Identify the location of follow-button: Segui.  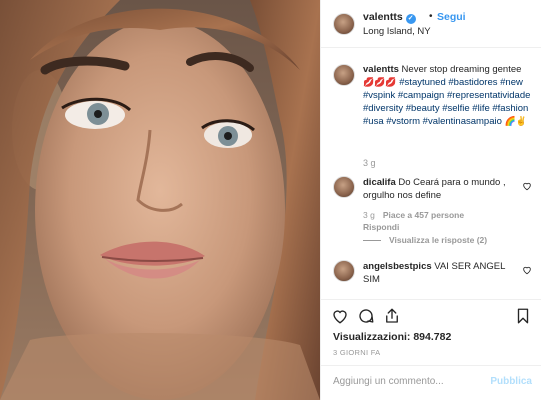
(451, 17).